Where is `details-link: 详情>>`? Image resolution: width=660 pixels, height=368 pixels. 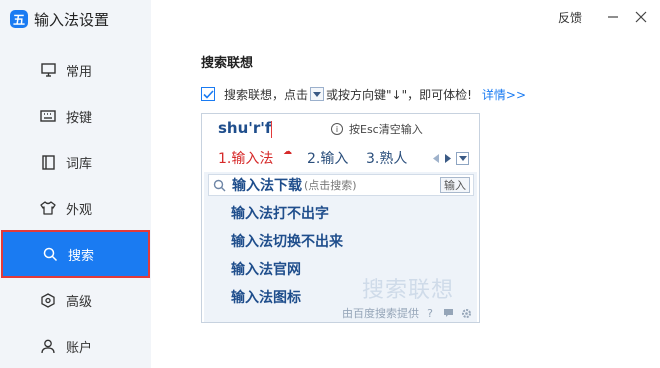
details-link: 详情>> is located at coordinates (504, 94).